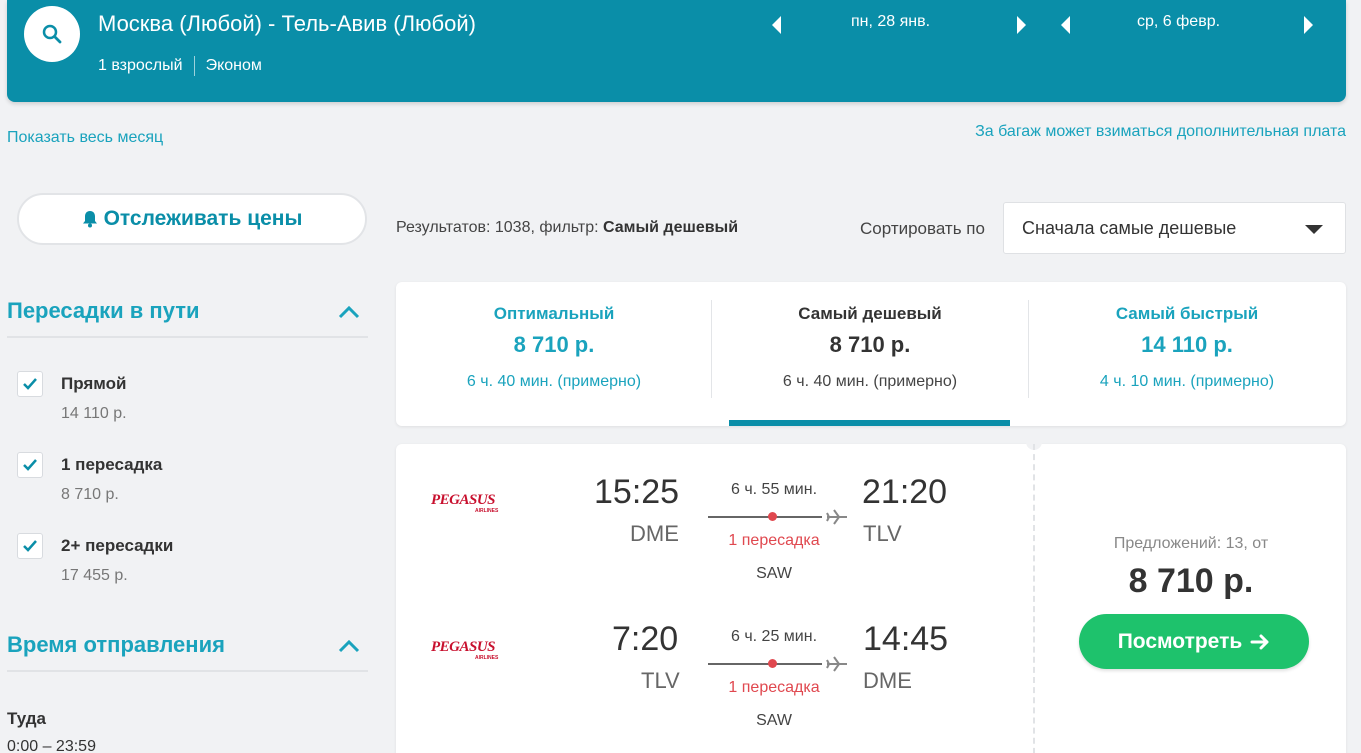  Describe the element at coordinates (1191, 581) in the screenshot. I see `offer-price: 8 710 р.` at that location.